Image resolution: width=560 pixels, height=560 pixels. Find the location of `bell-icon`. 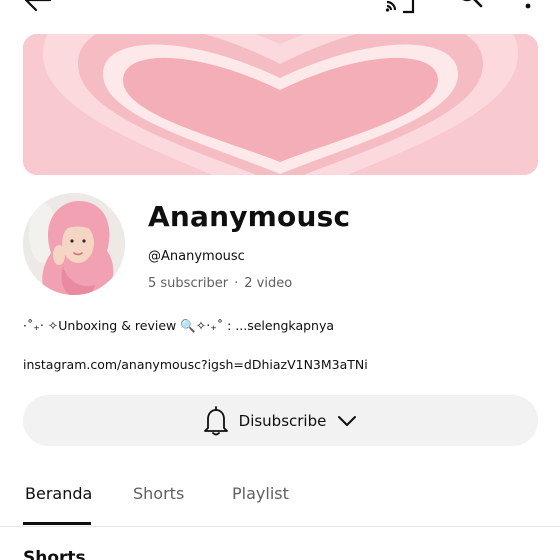

bell-icon is located at coordinates (216, 420).